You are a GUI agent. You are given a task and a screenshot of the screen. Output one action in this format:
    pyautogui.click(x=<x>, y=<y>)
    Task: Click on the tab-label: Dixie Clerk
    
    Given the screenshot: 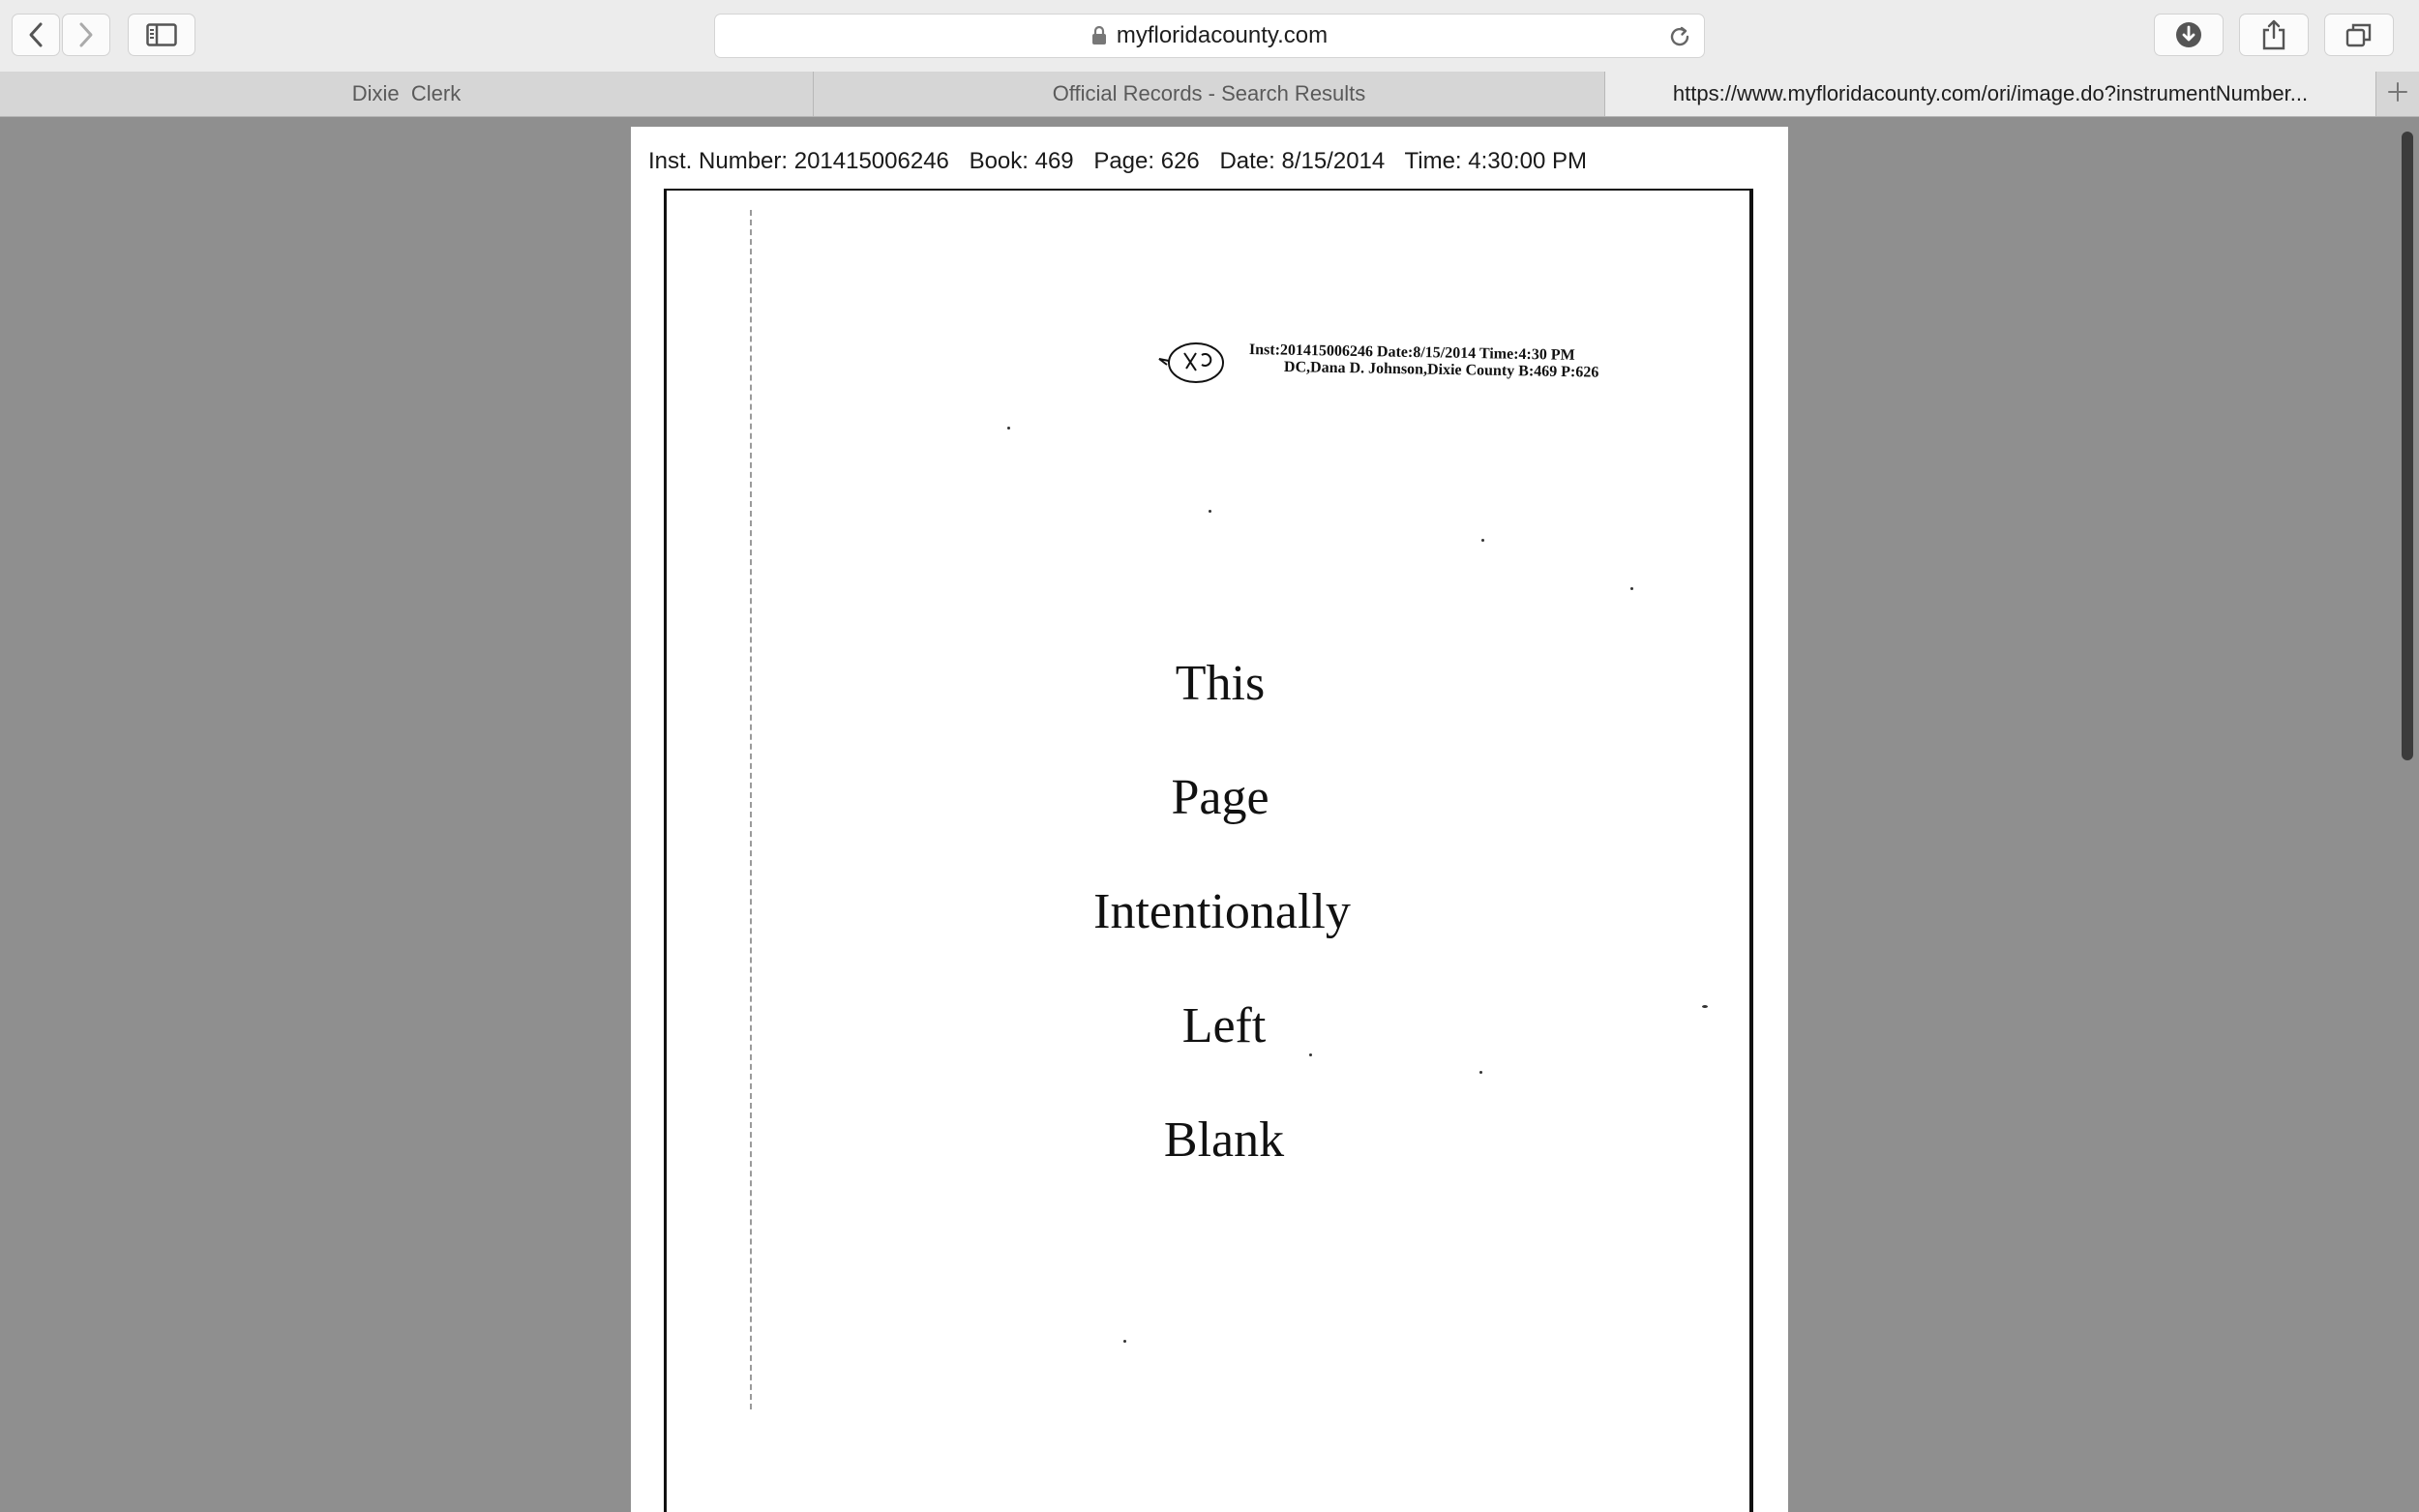 What is the action you would take?
    pyautogui.click(x=406, y=93)
    